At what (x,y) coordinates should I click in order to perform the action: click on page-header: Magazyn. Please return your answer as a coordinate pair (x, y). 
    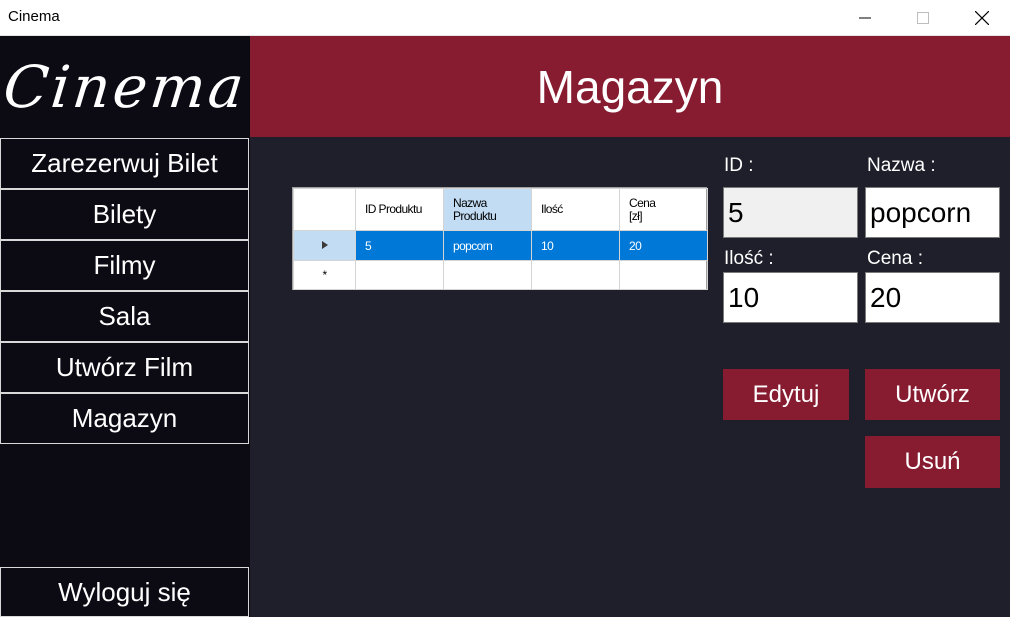
    Looking at the image, I should click on (630, 86).